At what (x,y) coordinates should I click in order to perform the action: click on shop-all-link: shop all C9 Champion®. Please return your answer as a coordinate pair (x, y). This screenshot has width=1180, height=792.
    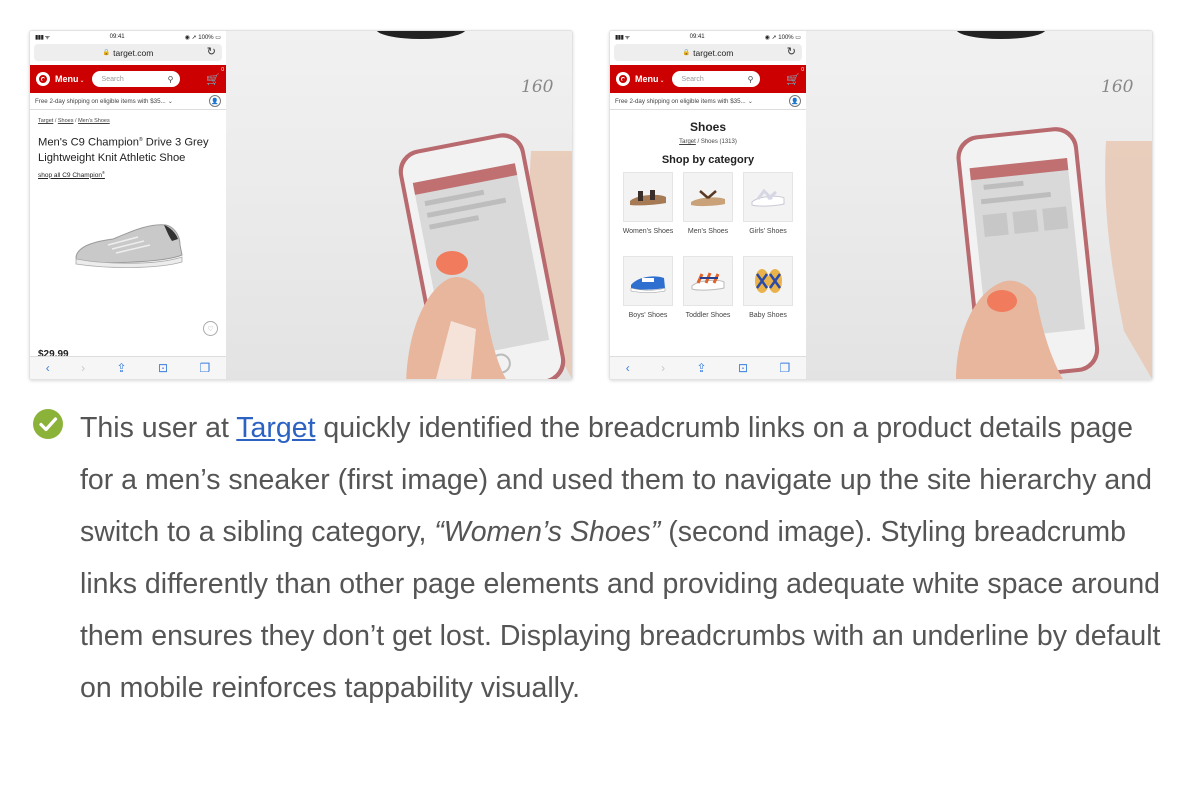
    Looking at the image, I should click on (128, 174).